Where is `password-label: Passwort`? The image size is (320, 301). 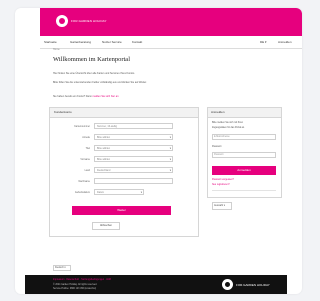 password-label: Passwort is located at coordinates (217, 147).